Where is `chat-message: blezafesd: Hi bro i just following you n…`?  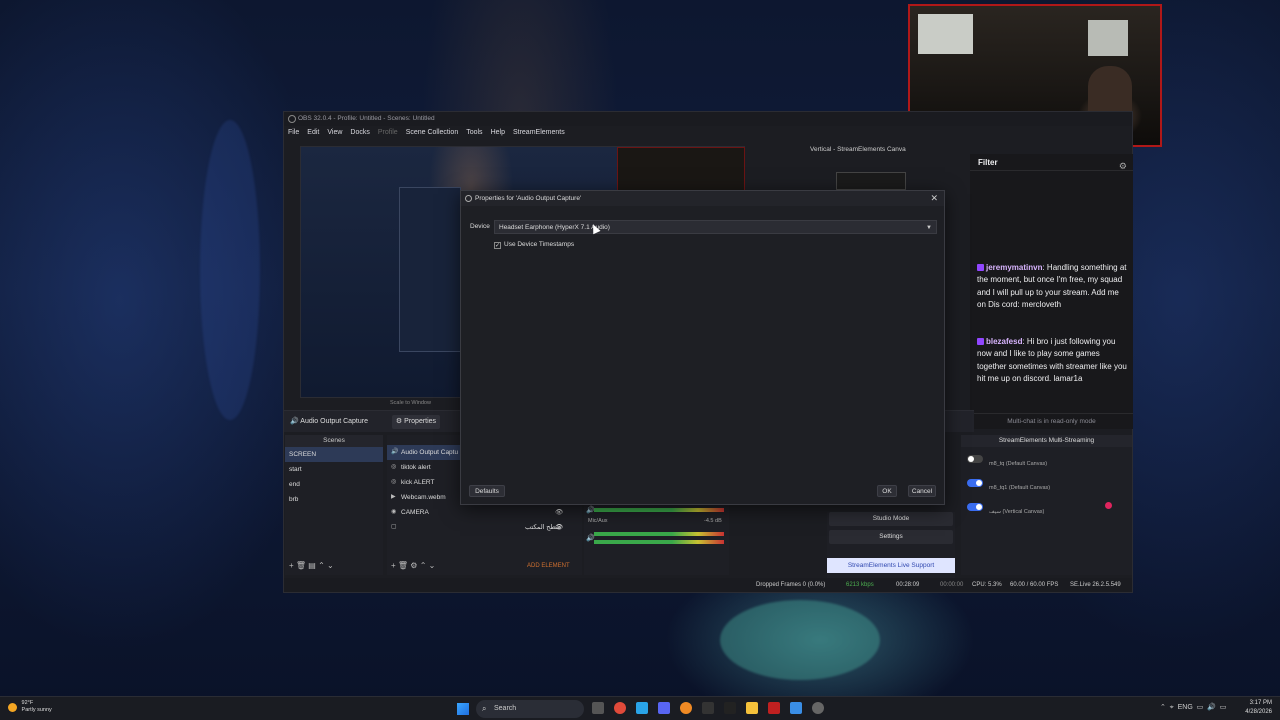
chat-message: blezafesd: Hi bro i just following you n… is located at coordinates (1052, 361).